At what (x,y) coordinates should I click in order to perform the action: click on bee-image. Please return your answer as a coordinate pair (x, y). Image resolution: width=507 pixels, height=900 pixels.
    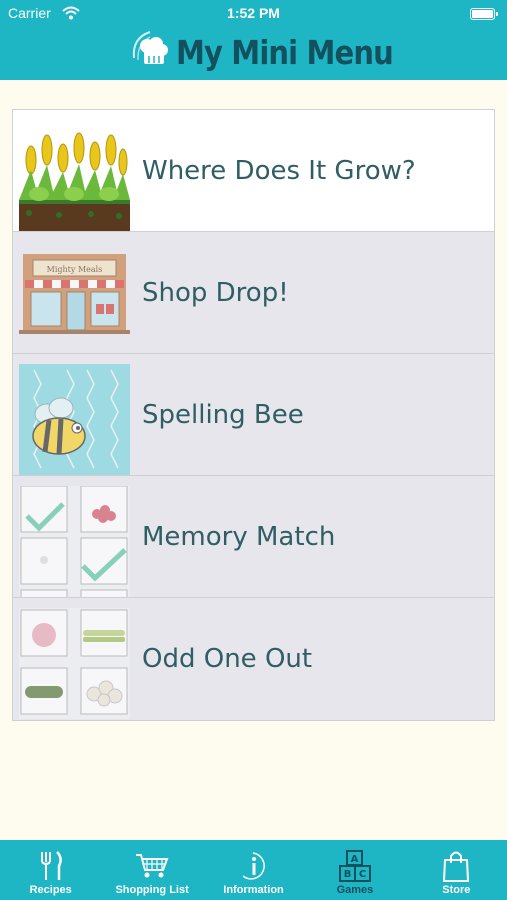
    Looking at the image, I should click on (74, 419).